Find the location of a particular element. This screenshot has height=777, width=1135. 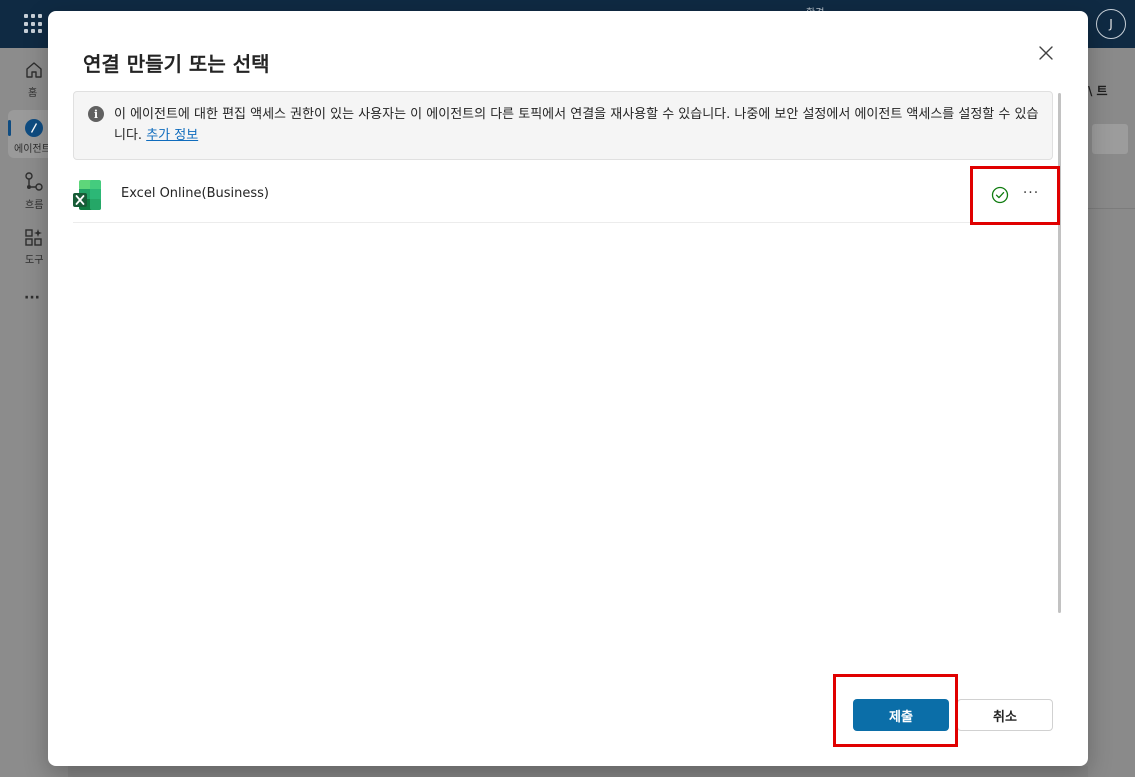

learn-more-link: 추가 정보 is located at coordinates (172, 135).